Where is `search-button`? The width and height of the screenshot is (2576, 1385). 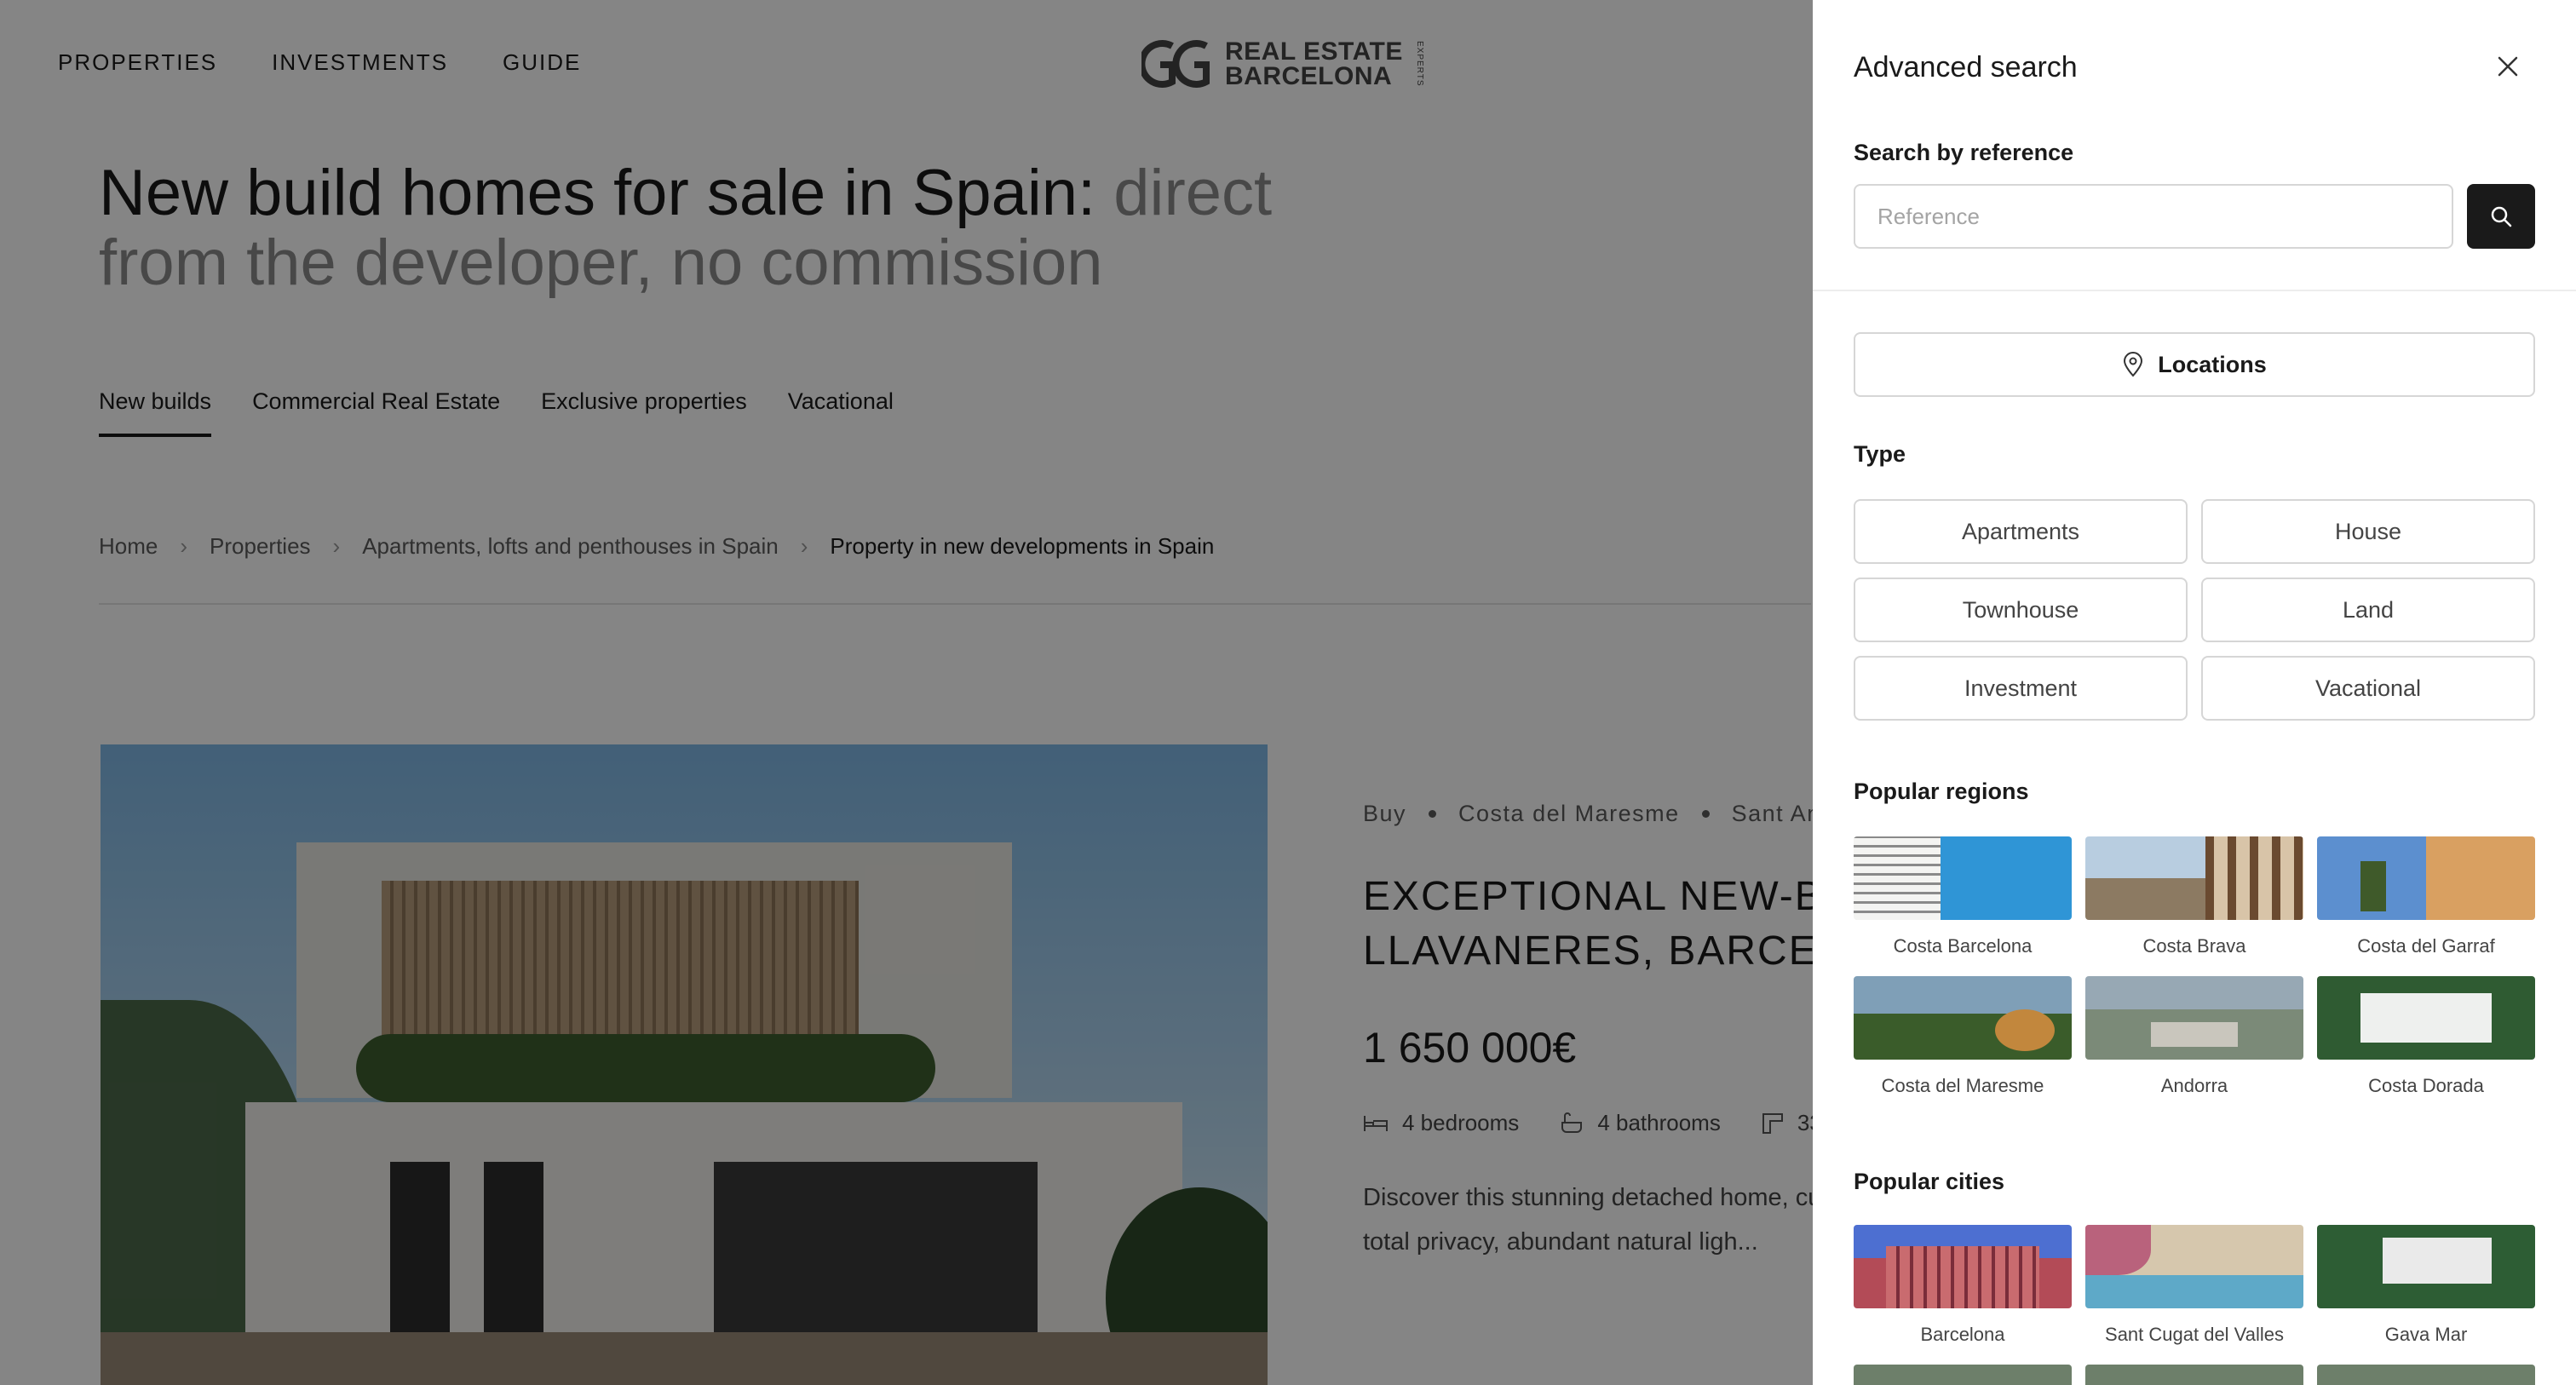 search-button is located at coordinates (2501, 217).